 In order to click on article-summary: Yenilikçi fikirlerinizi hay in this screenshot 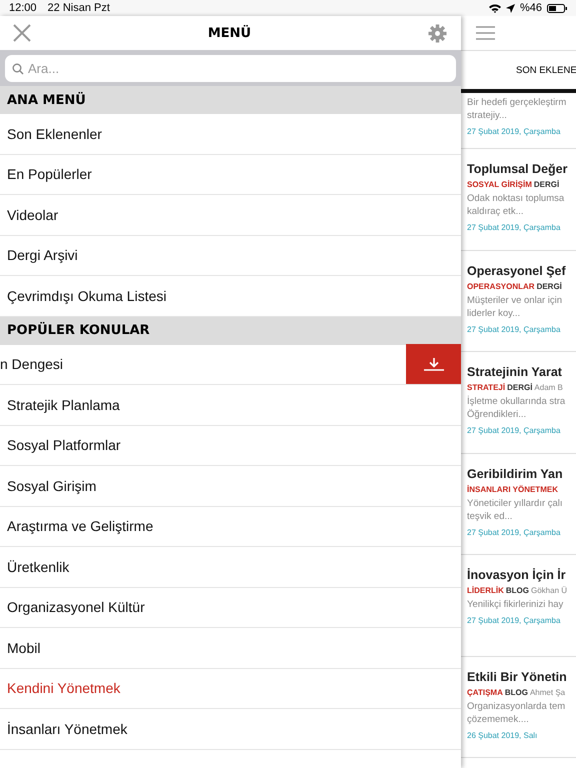, I will do `click(515, 604)`.